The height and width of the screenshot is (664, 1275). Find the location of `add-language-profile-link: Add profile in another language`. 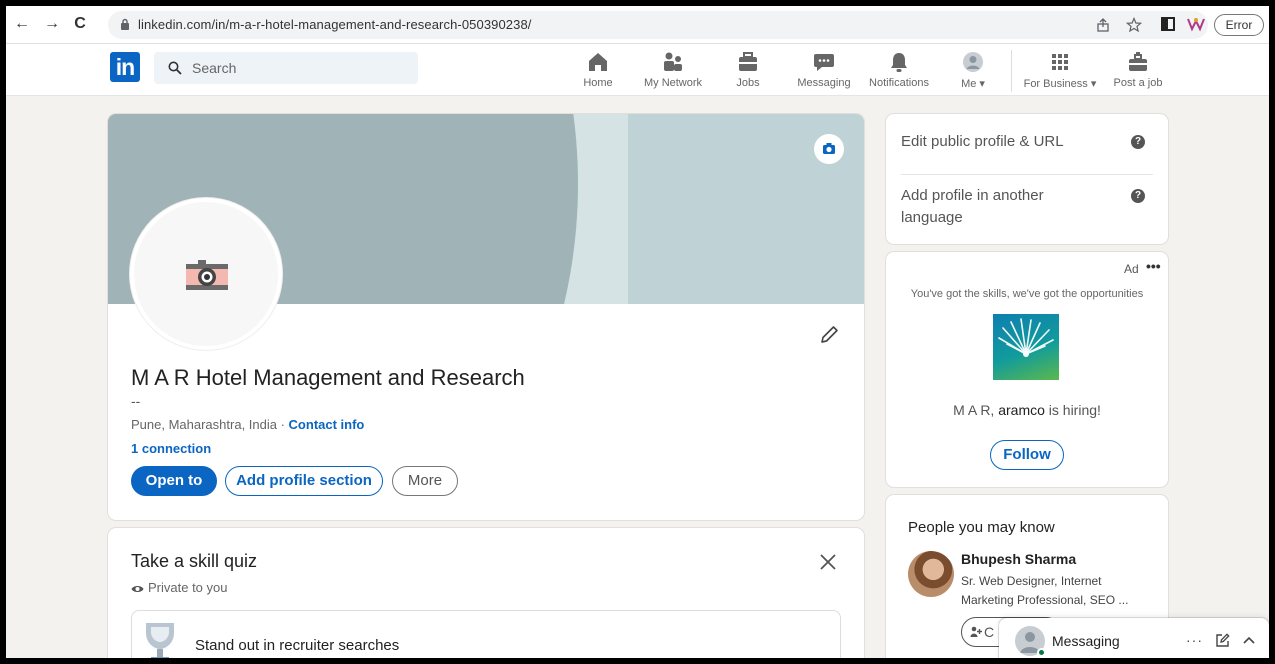

add-language-profile-link: Add profile in another language is located at coordinates (1001, 207).